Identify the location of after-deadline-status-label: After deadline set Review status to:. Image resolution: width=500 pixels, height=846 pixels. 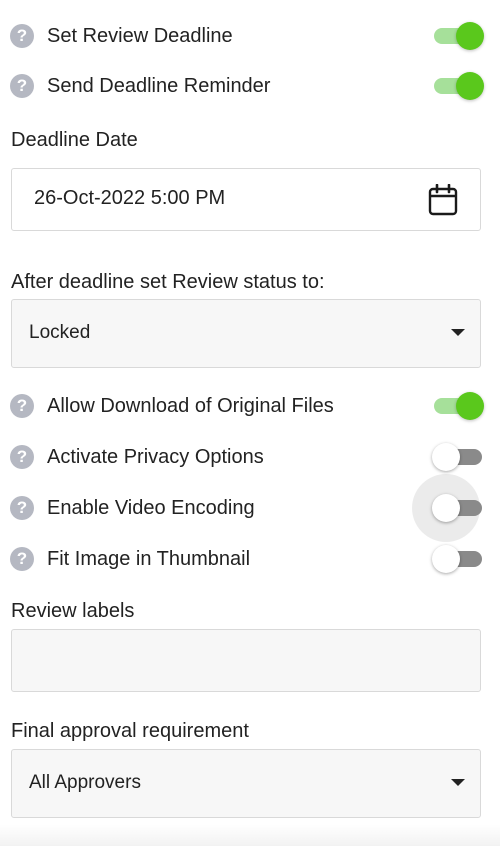
(168, 282).